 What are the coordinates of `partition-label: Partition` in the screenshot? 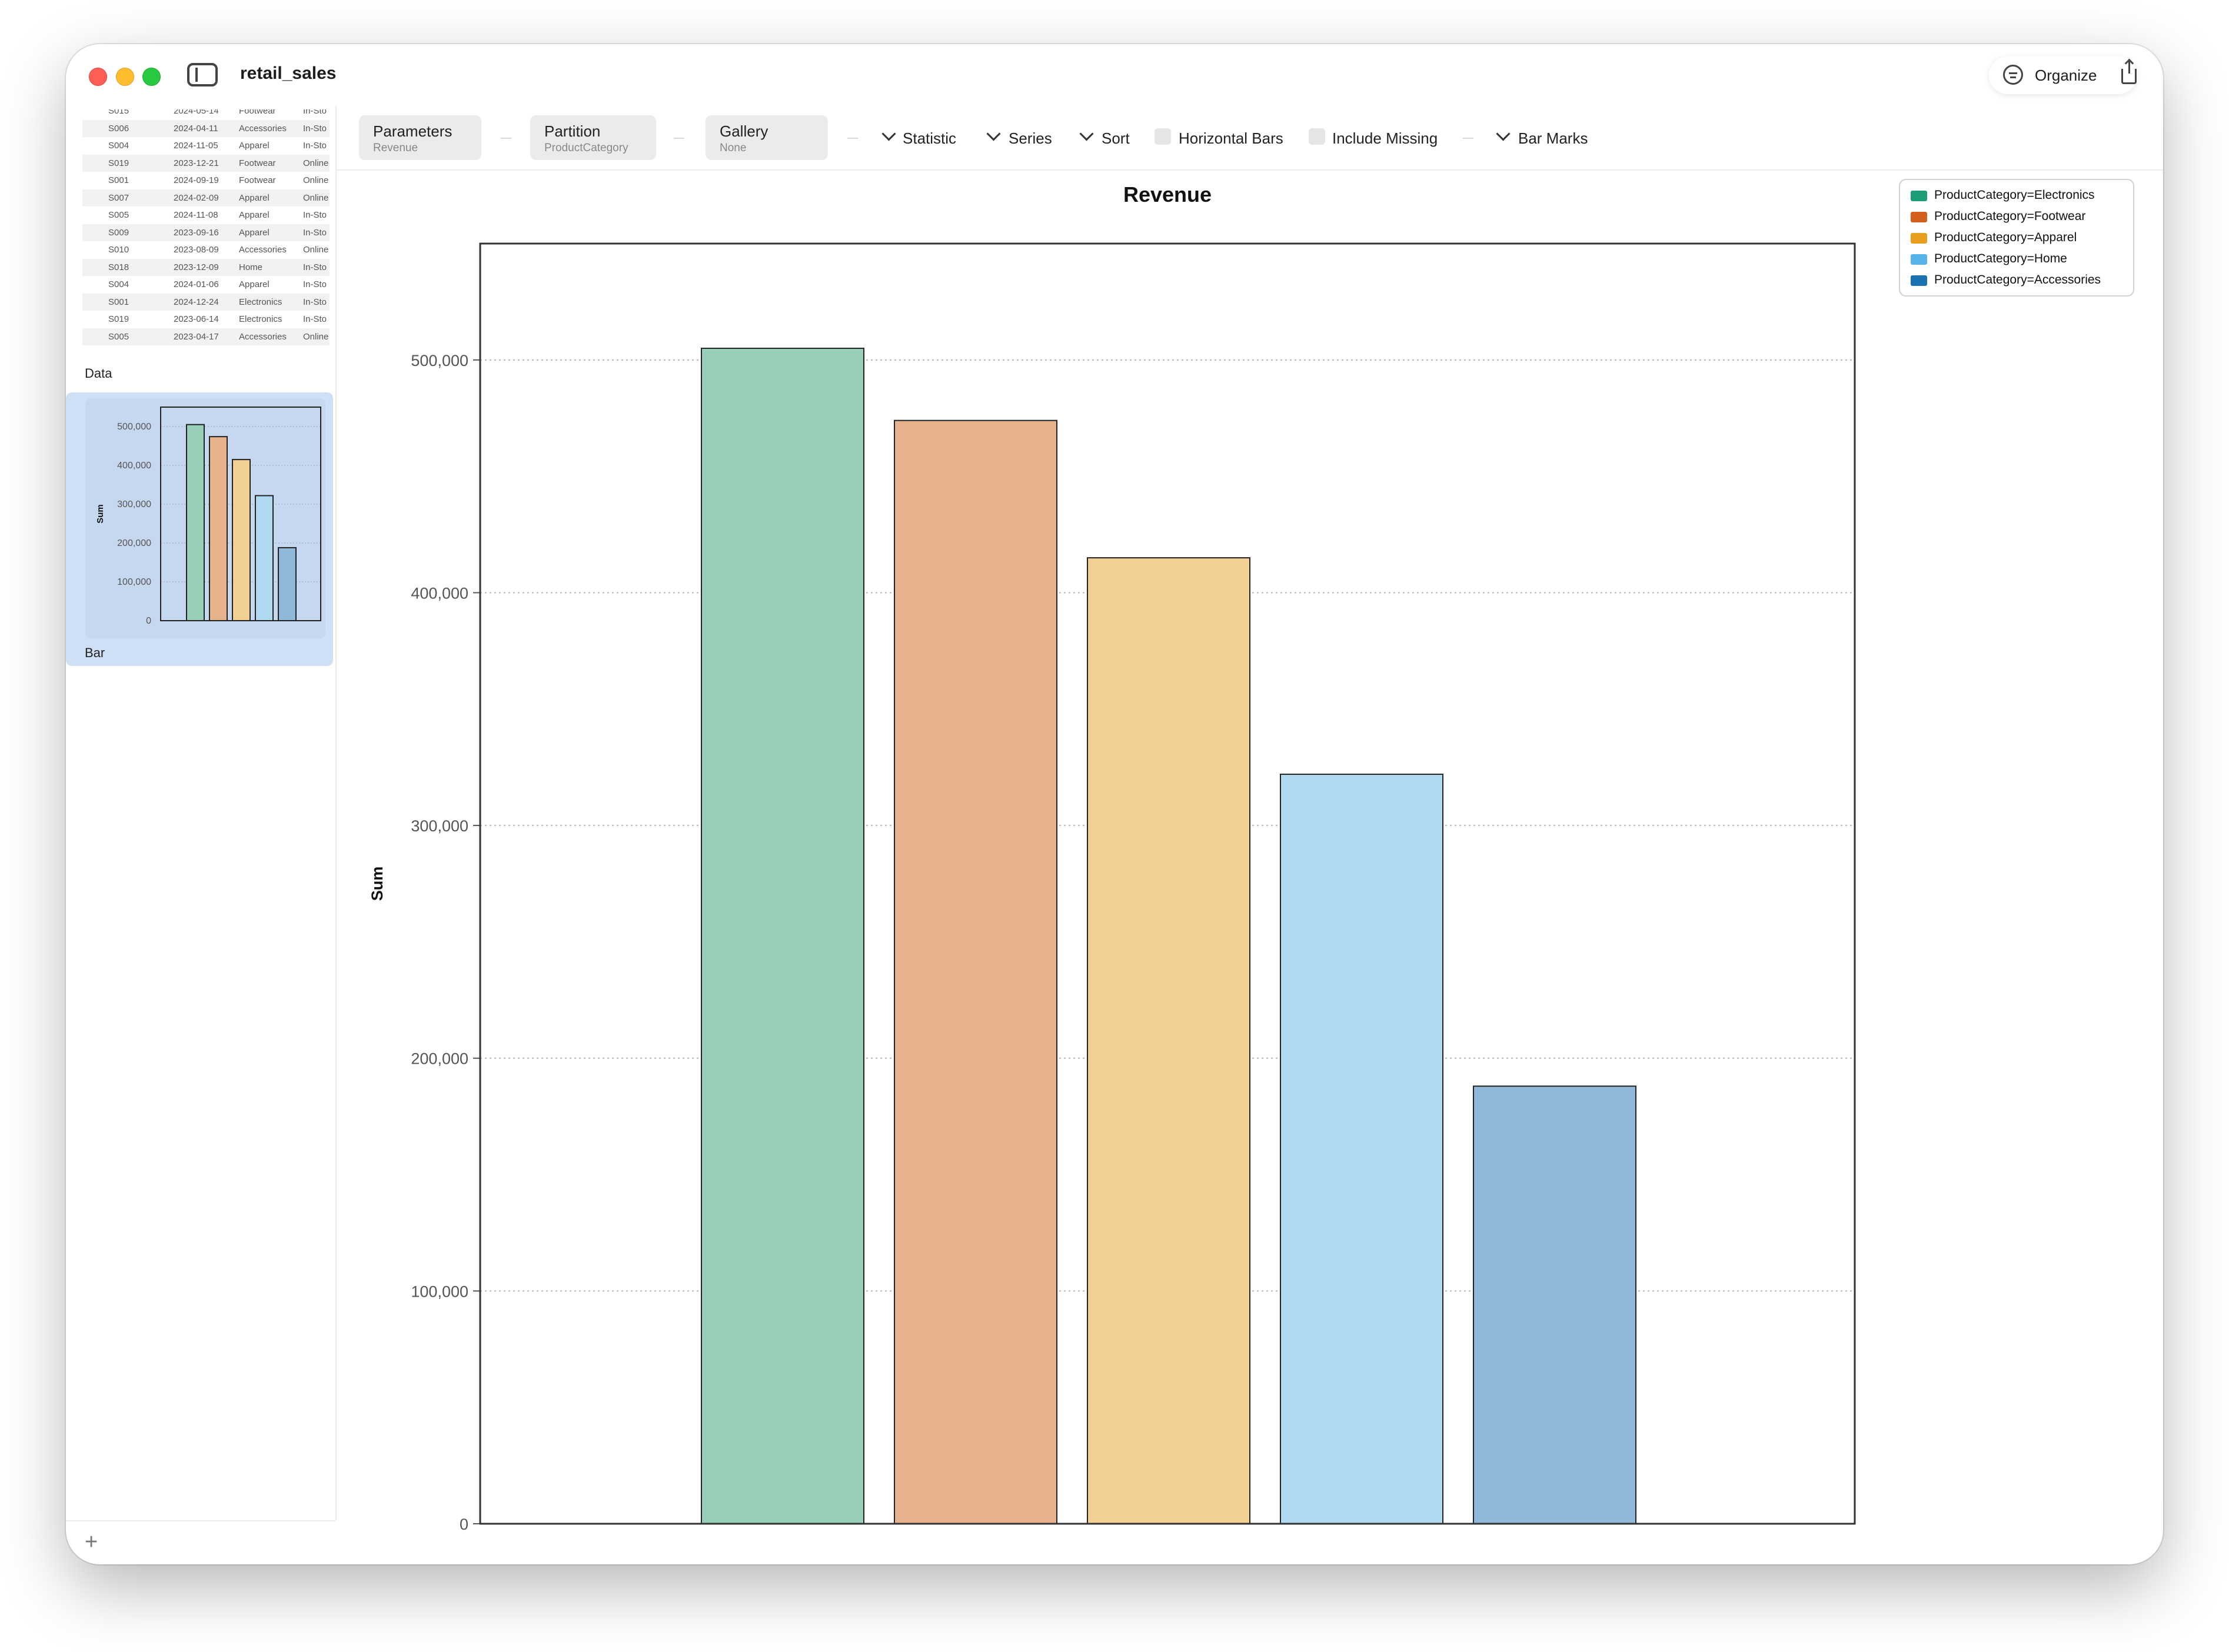 It's located at (572, 131).